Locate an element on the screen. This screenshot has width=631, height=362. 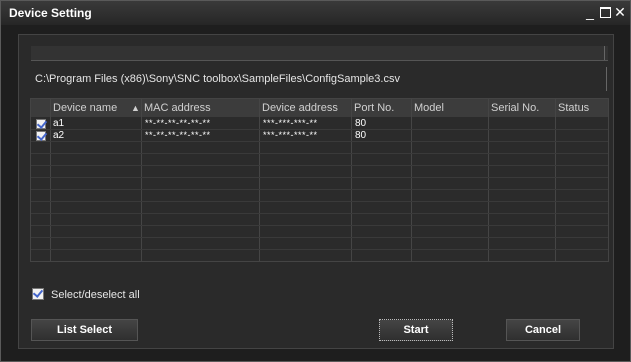
column-model: Model is located at coordinates (429, 108).